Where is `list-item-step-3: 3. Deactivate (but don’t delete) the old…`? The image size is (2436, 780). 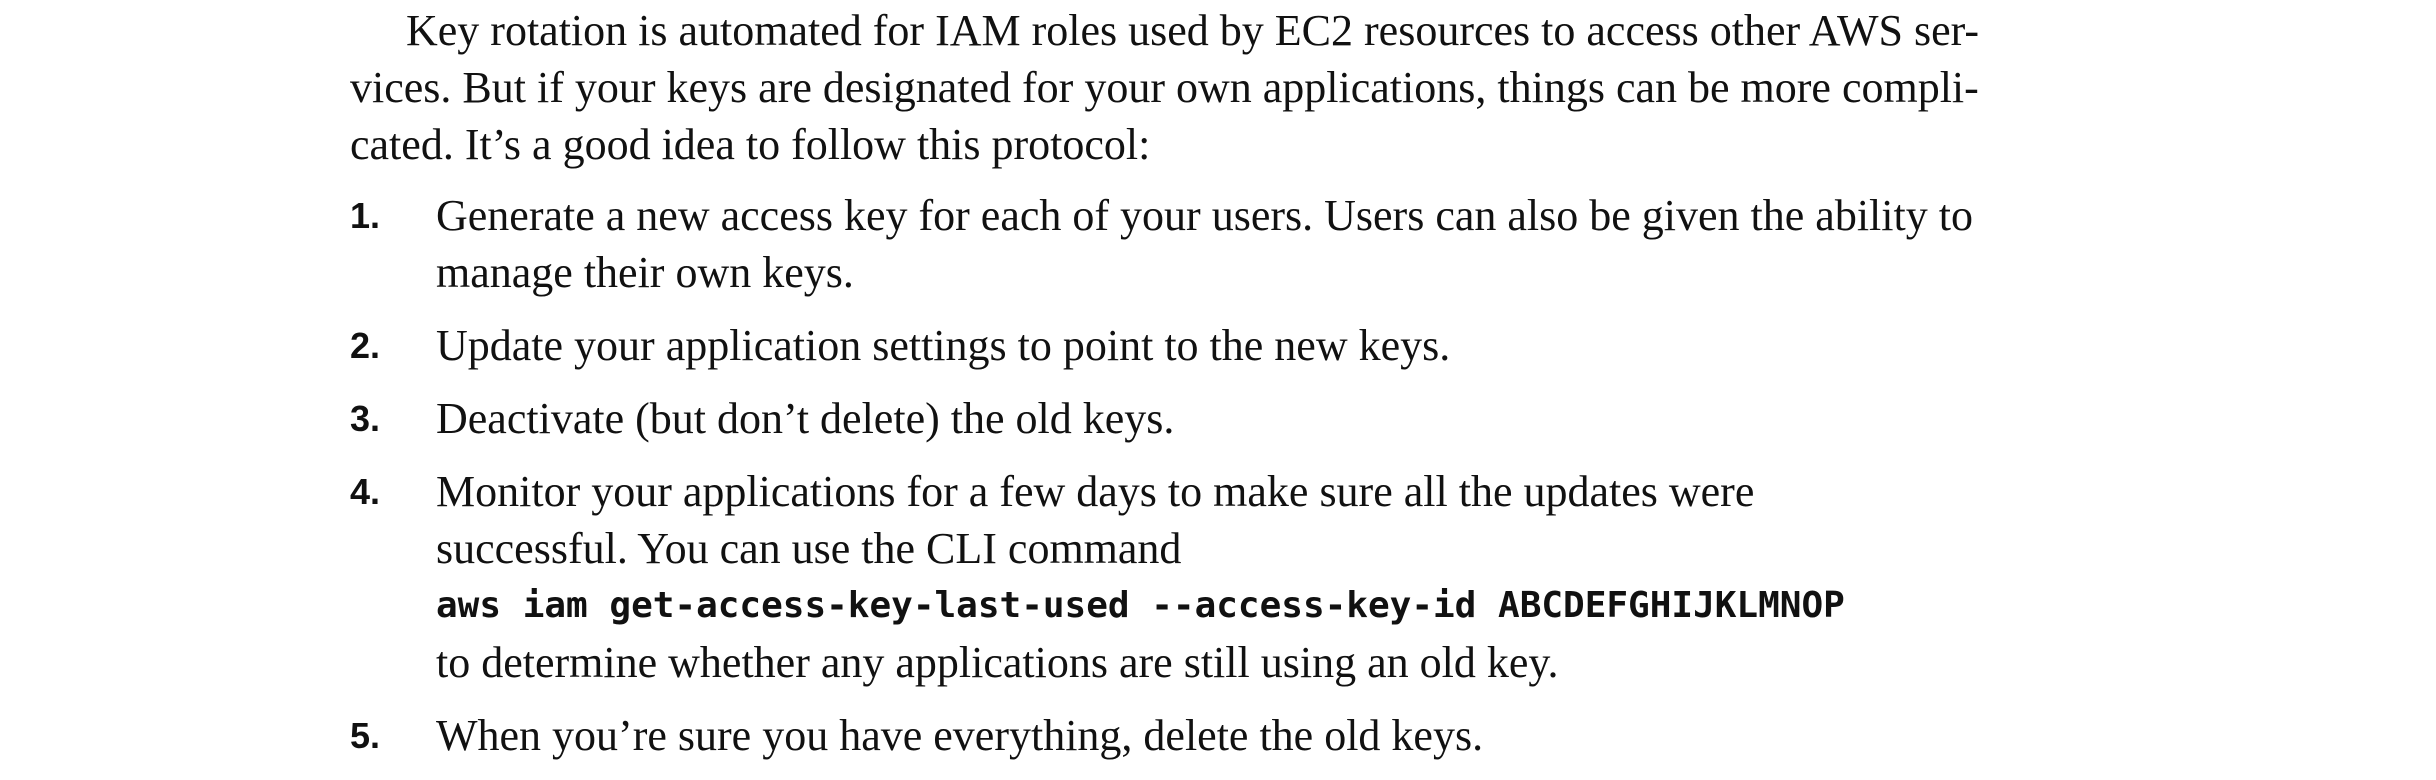 list-item-step-3: 3. Deactivate (but don’t delete) the old… is located at coordinates (1245, 418).